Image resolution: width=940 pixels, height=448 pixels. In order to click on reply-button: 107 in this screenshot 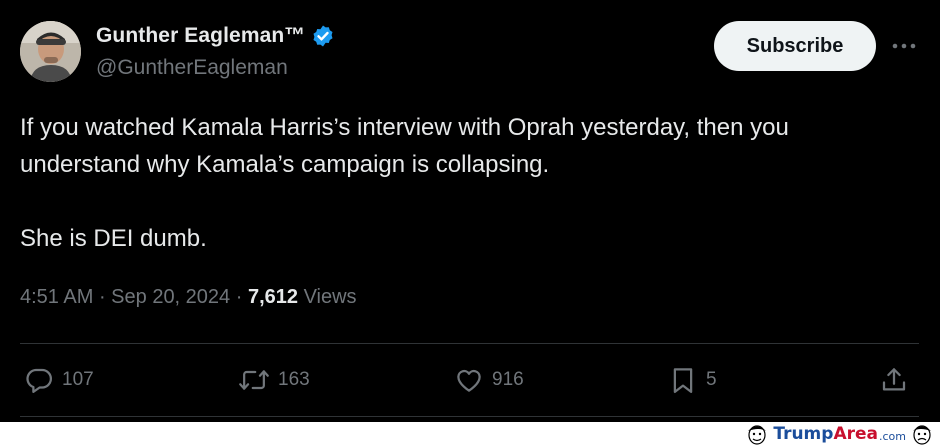, I will do `click(59, 380)`.